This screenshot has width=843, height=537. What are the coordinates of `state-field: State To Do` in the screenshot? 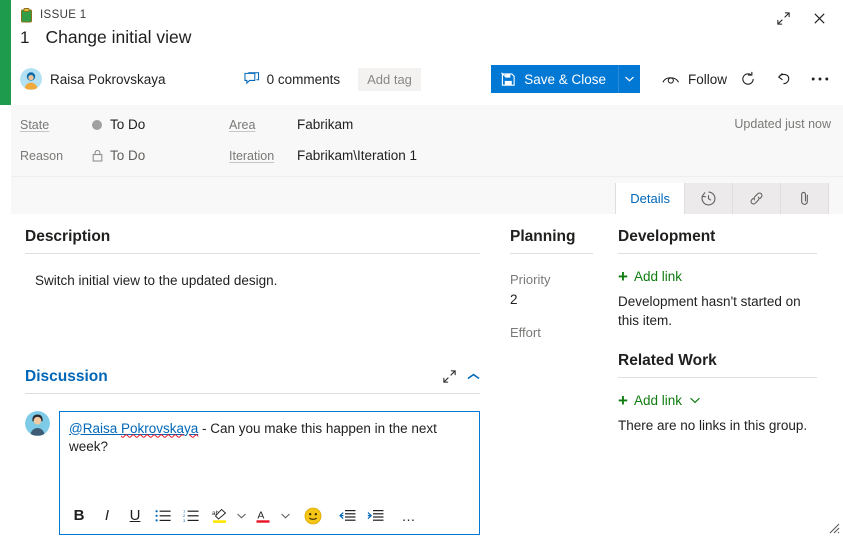 It's located at (82, 124).